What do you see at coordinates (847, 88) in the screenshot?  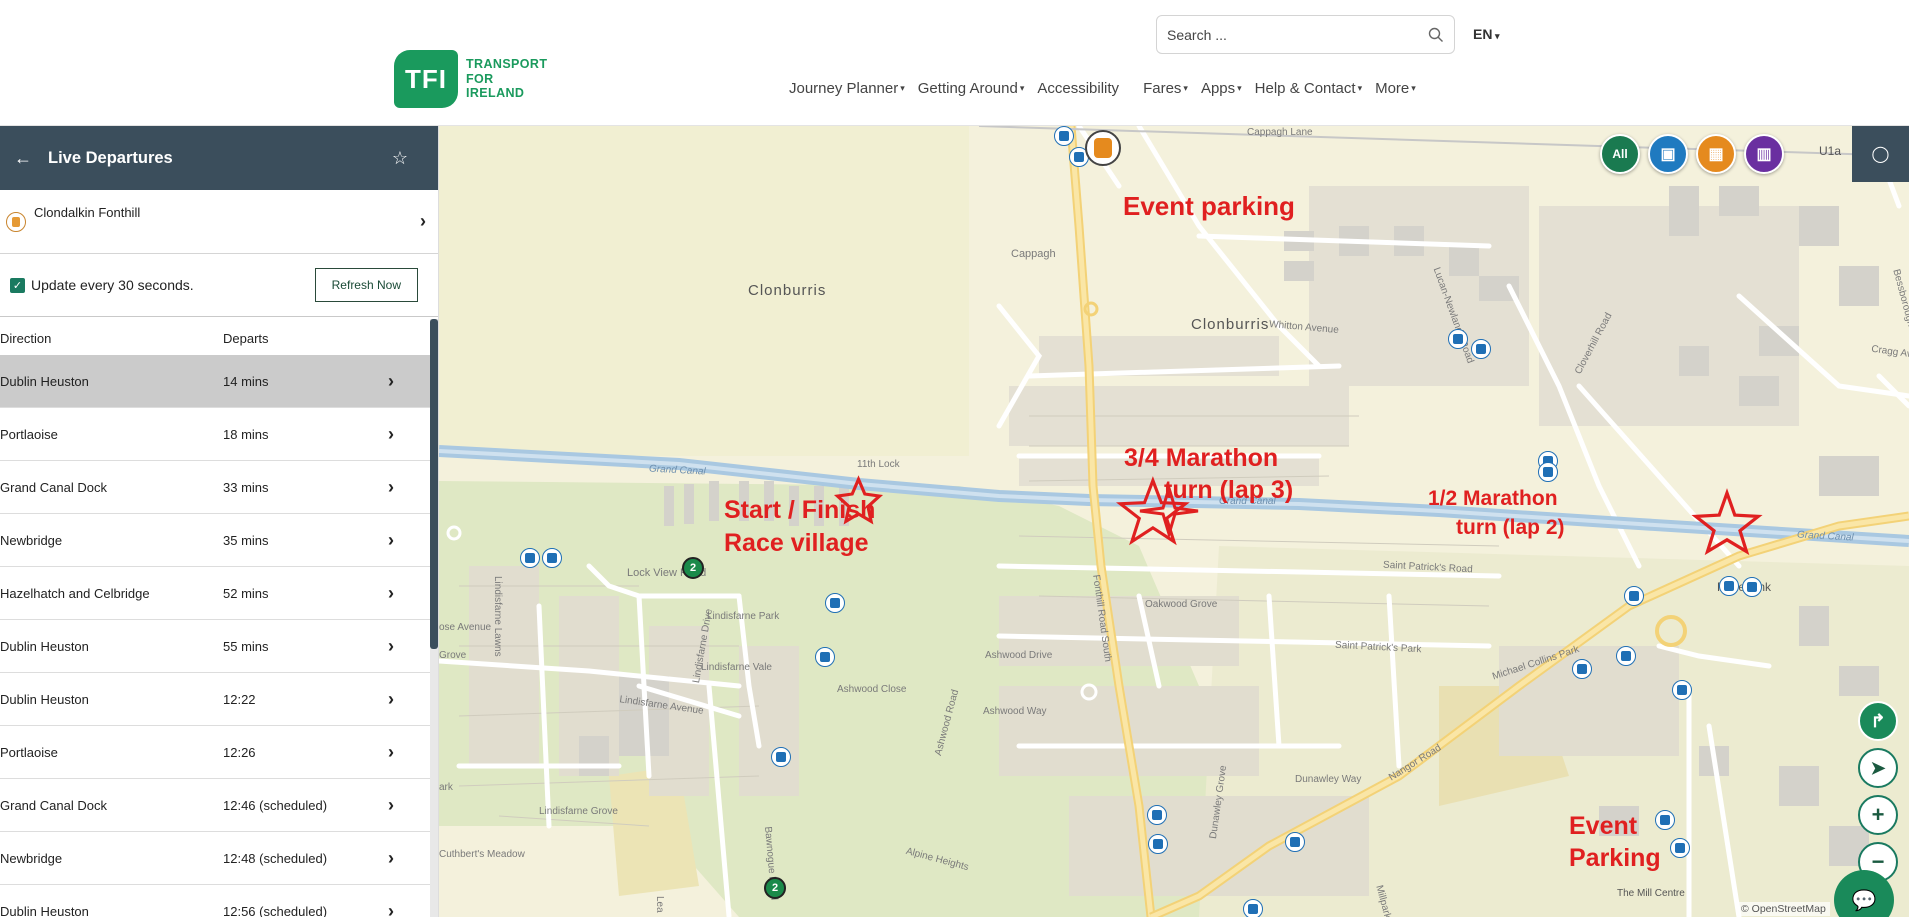 I see `nav-item: Journey Planner ▾` at bounding box center [847, 88].